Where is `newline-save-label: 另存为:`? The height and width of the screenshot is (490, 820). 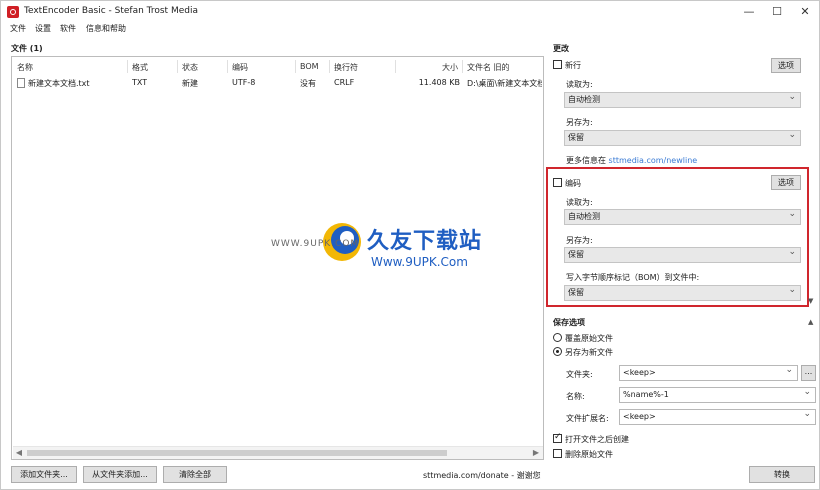
newline-save-label: 另存为: is located at coordinates (579, 122).